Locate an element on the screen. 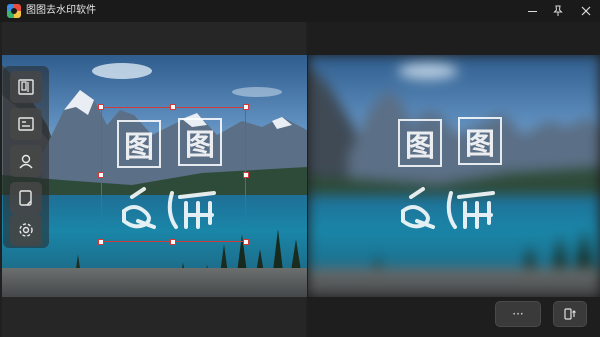 The height and width of the screenshot is (337, 600). remove-watermark-tool is located at coordinates (26, 124).